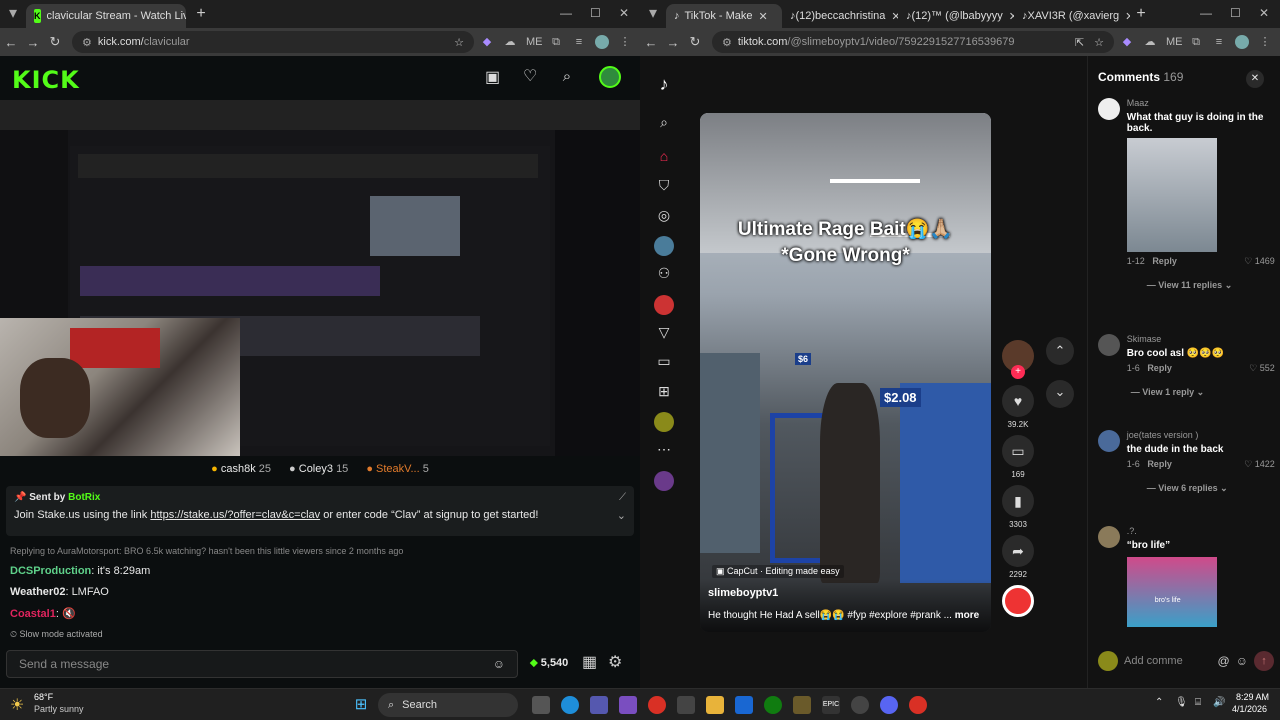  What do you see at coordinates (860, 705) in the screenshot?
I see `steam-icon` at bounding box center [860, 705].